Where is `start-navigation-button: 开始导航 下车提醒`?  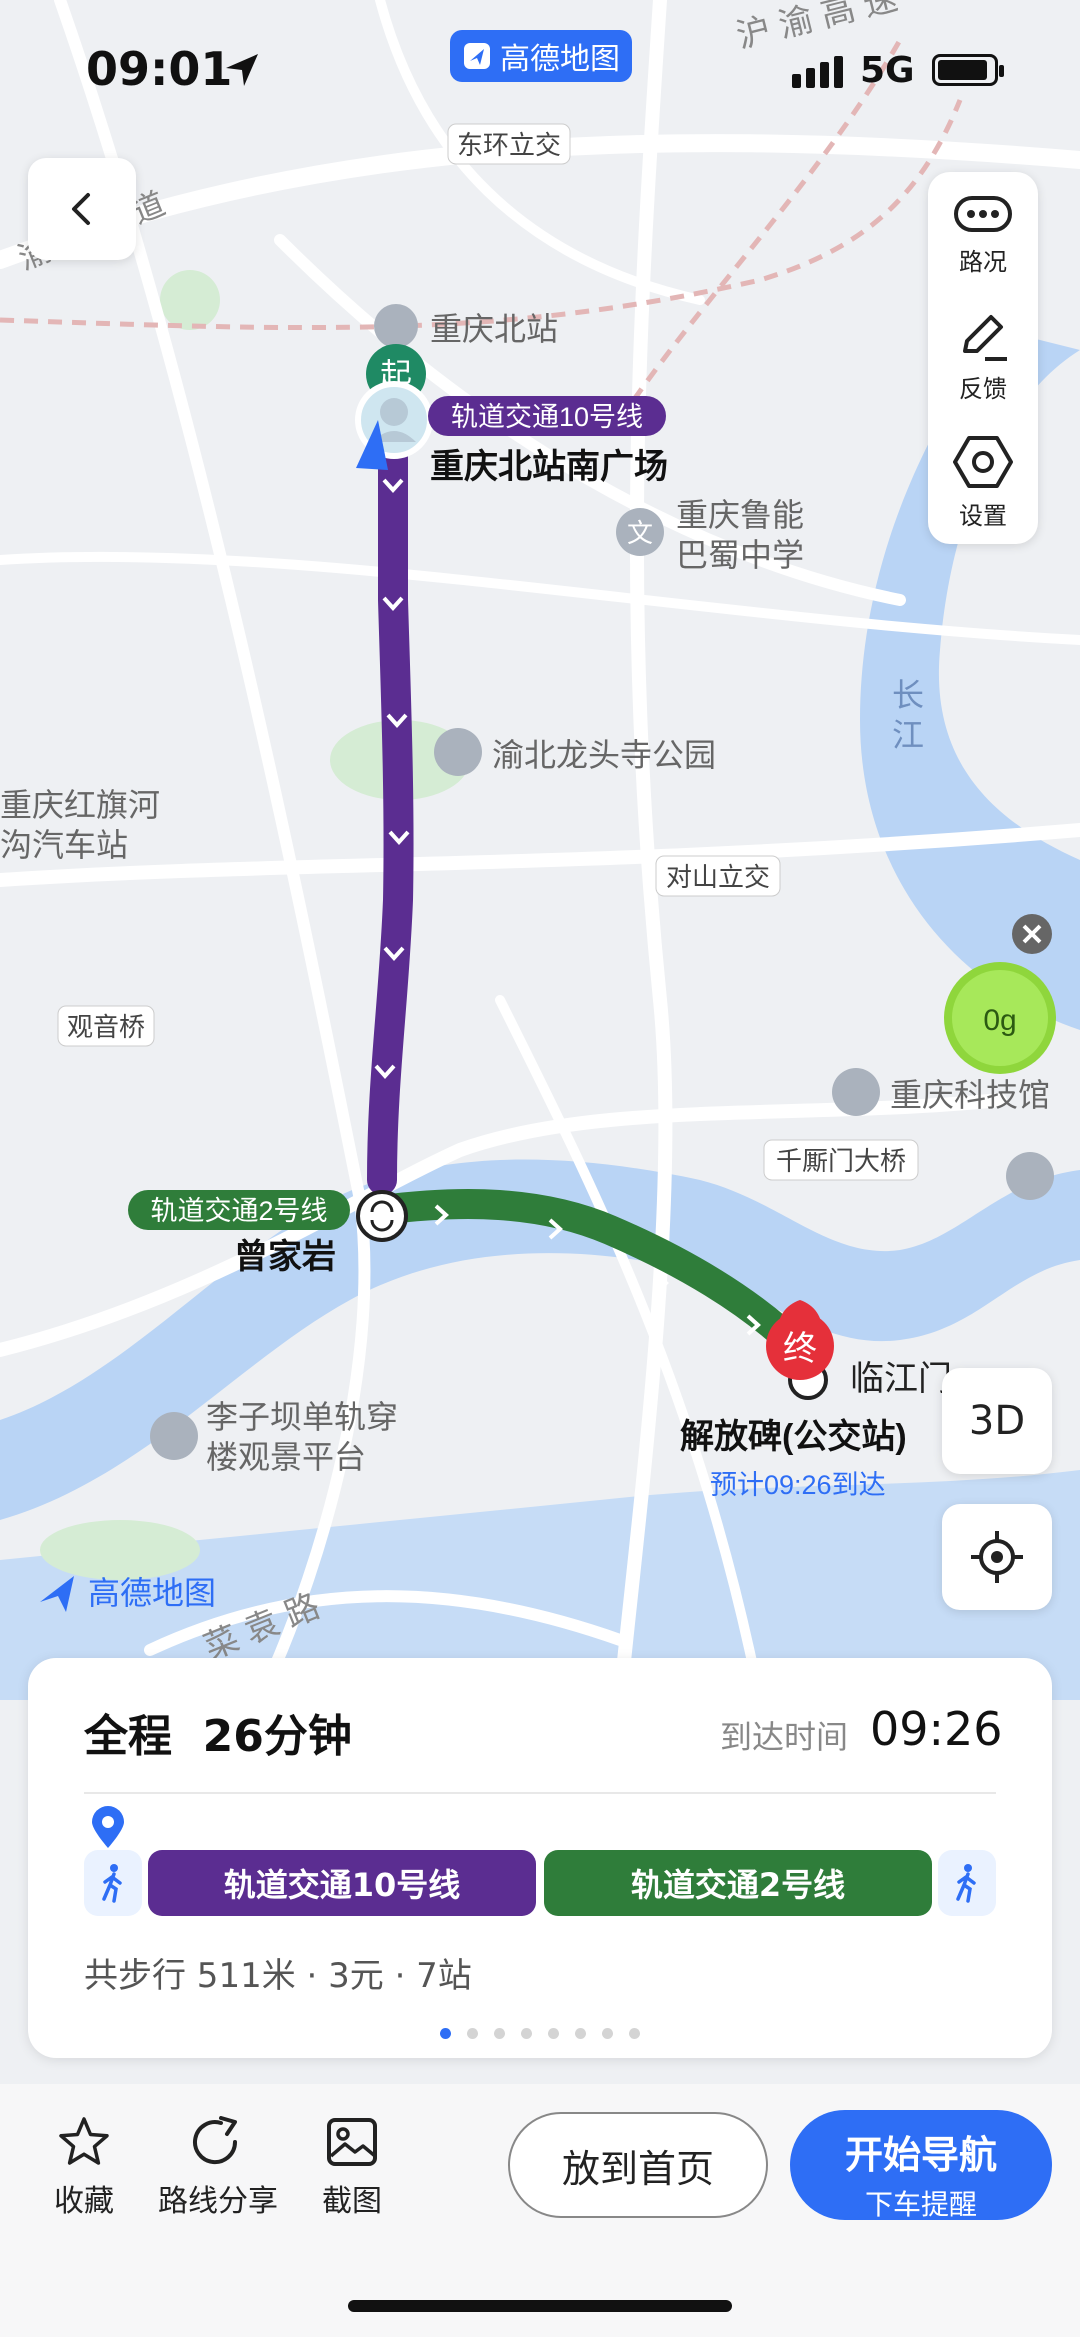 start-navigation-button: 开始导航 下车提醒 is located at coordinates (921, 2165).